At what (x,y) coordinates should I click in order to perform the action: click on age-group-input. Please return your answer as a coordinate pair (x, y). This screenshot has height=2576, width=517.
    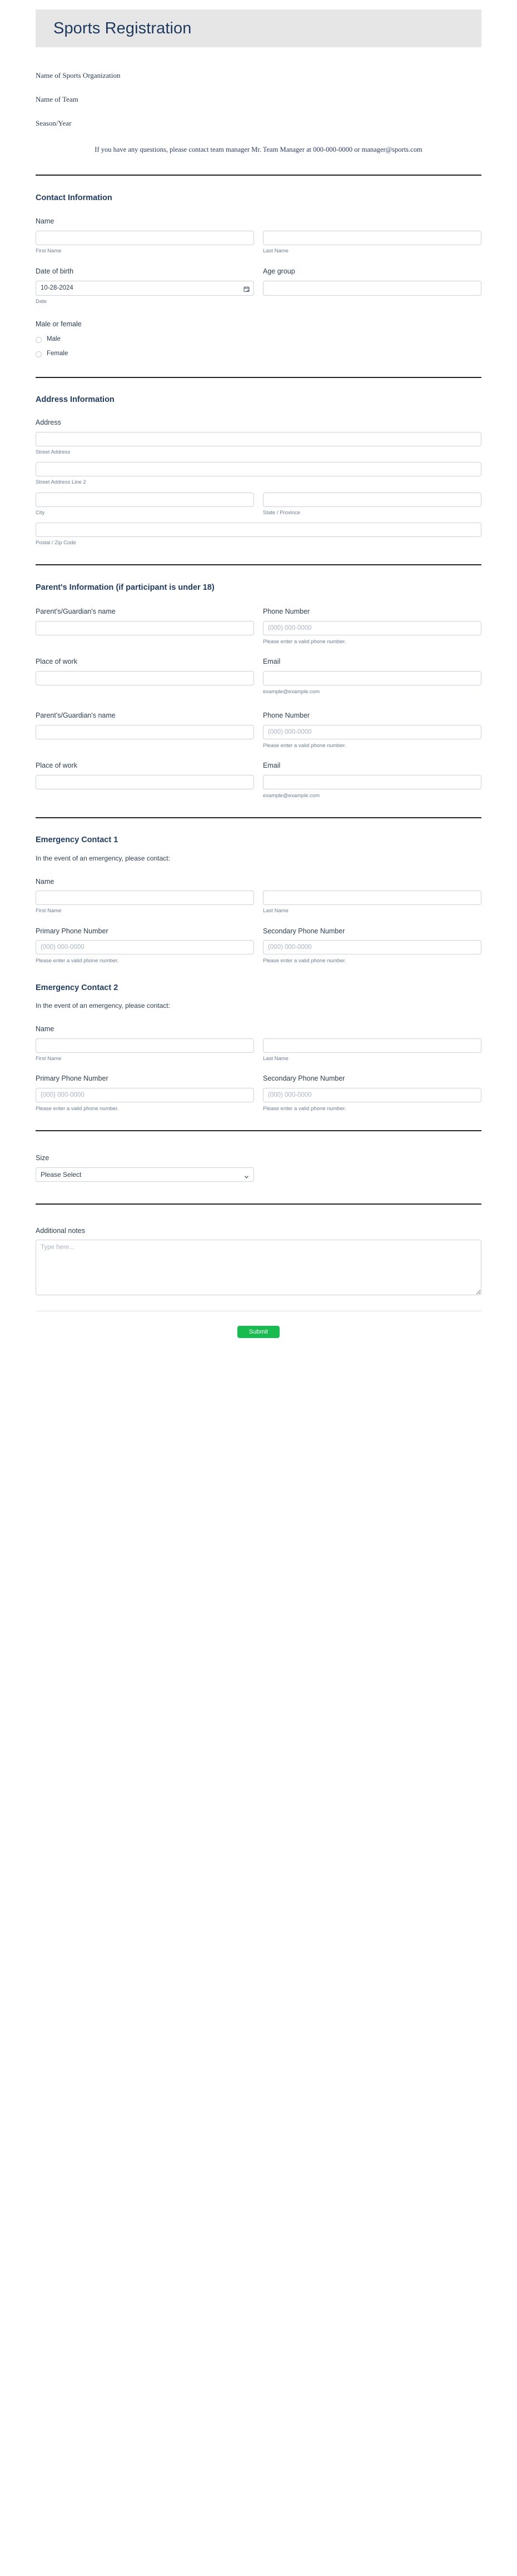
    Looking at the image, I should click on (372, 288).